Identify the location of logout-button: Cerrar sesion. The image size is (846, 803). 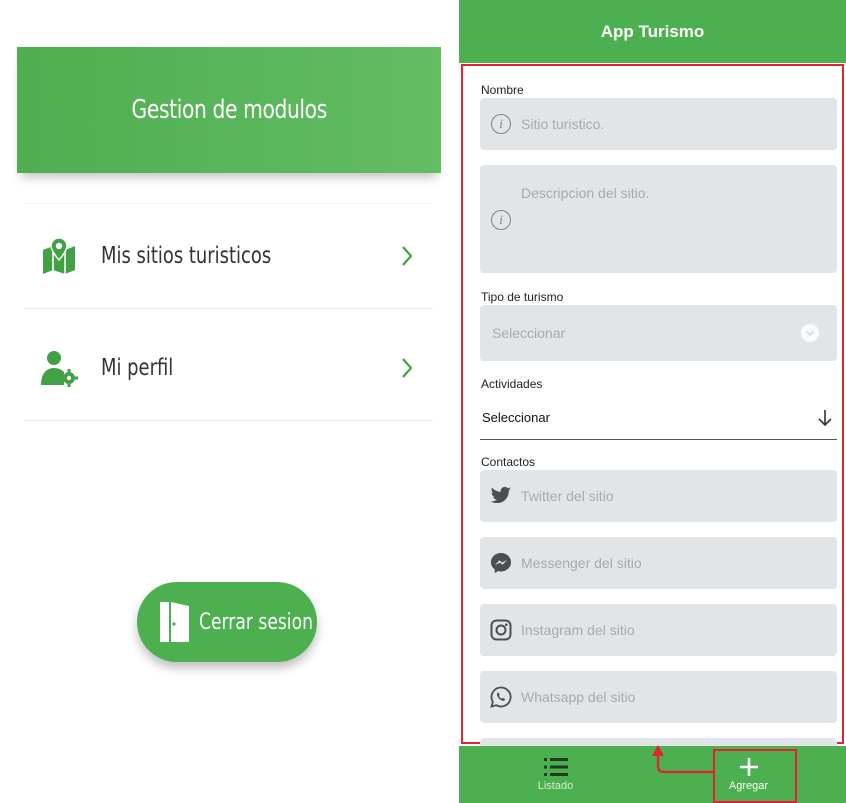
(227, 622).